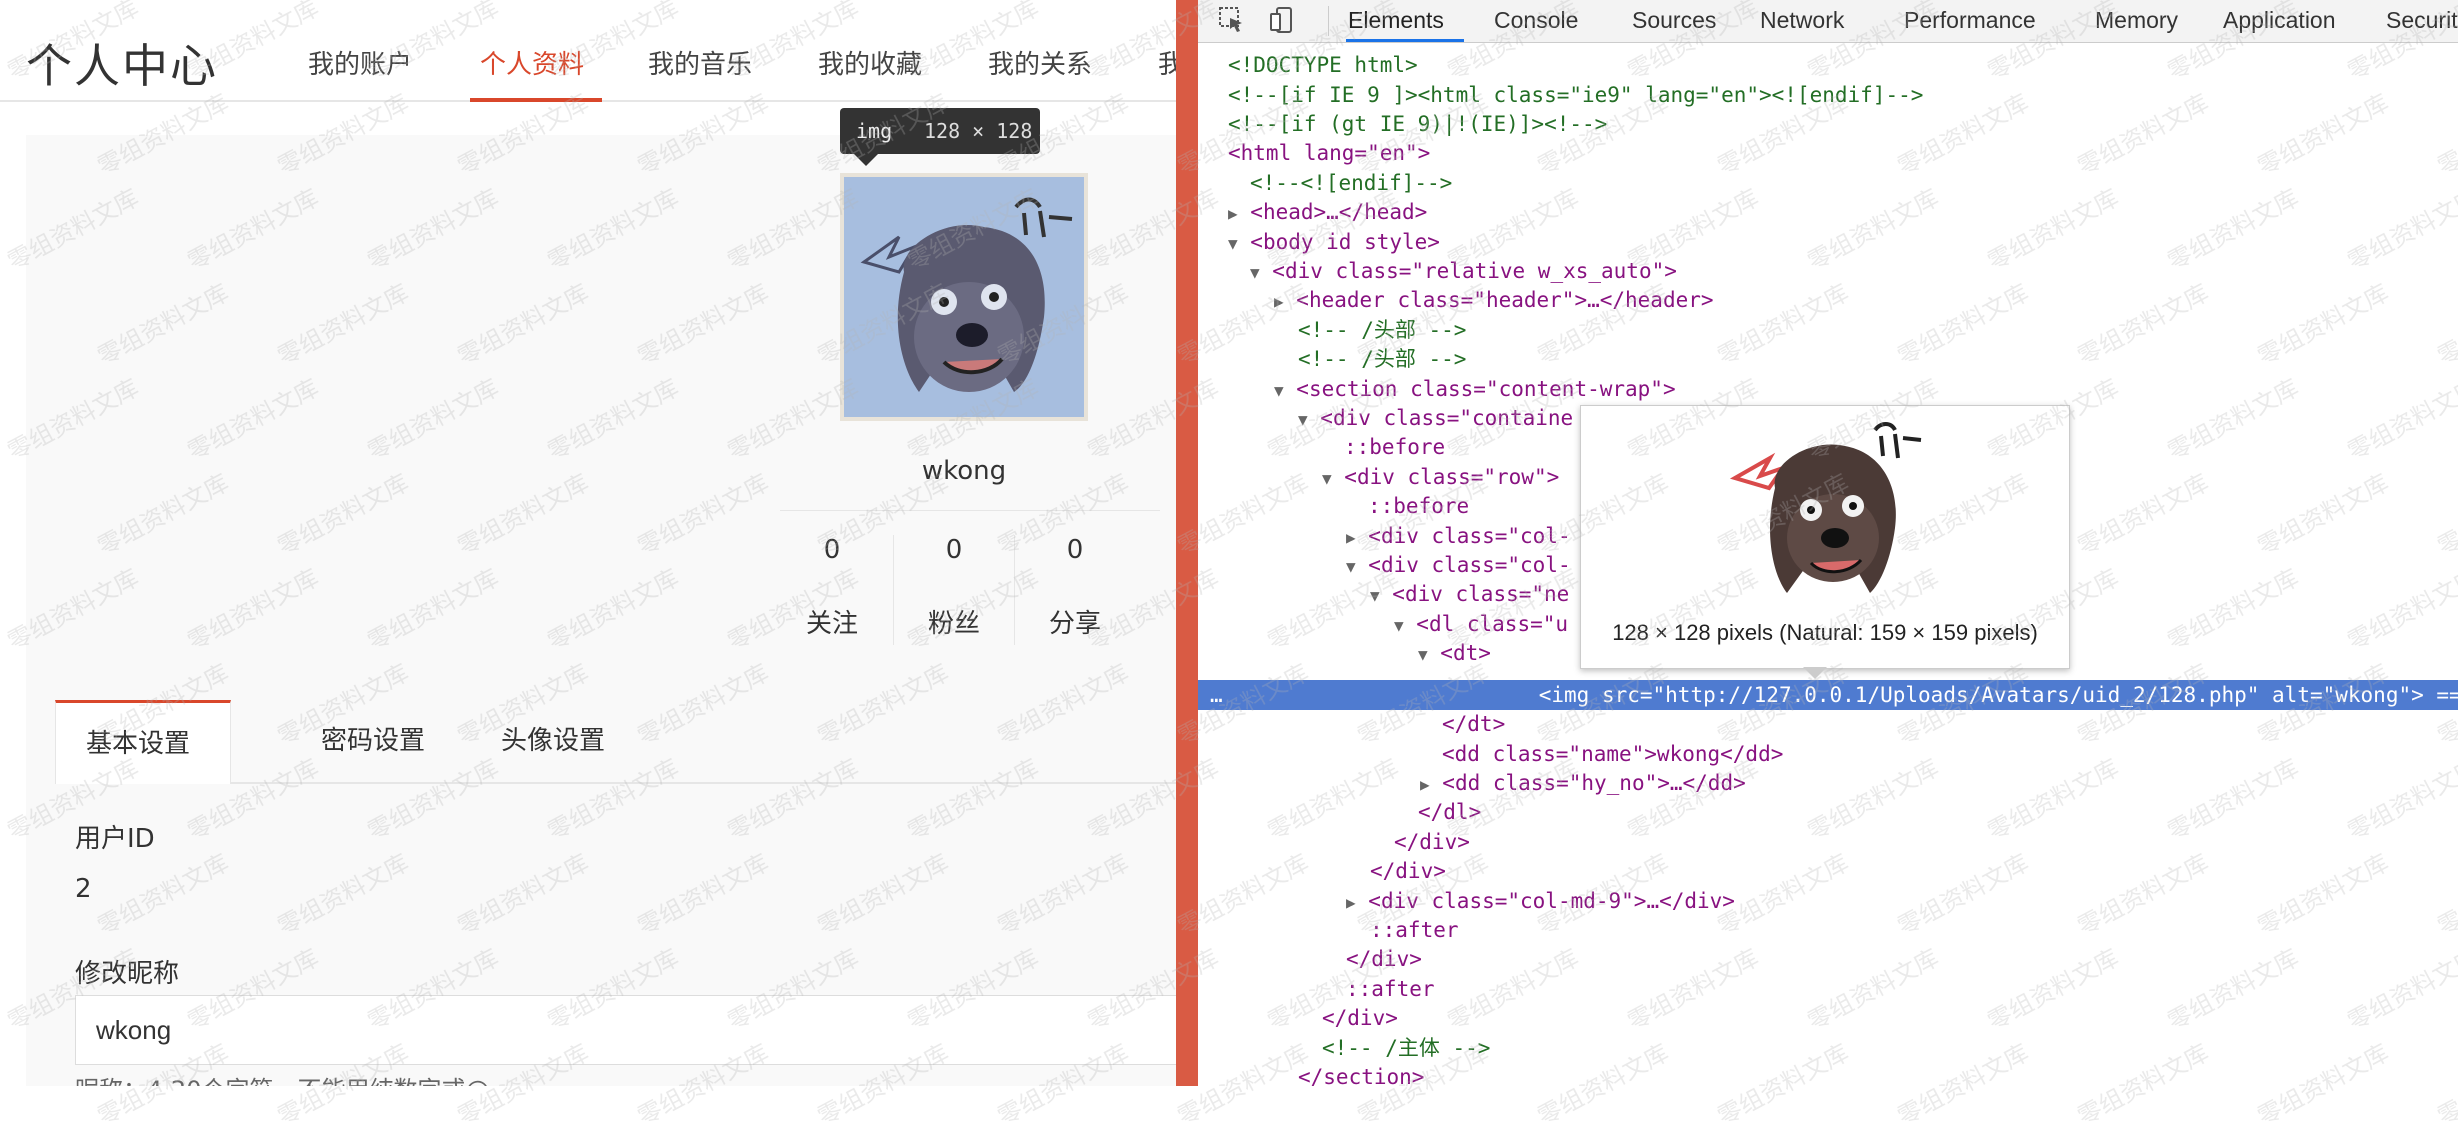  What do you see at coordinates (1334, 242) in the screenshot?
I see `dom-node: ▼ <body id style>` at bounding box center [1334, 242].